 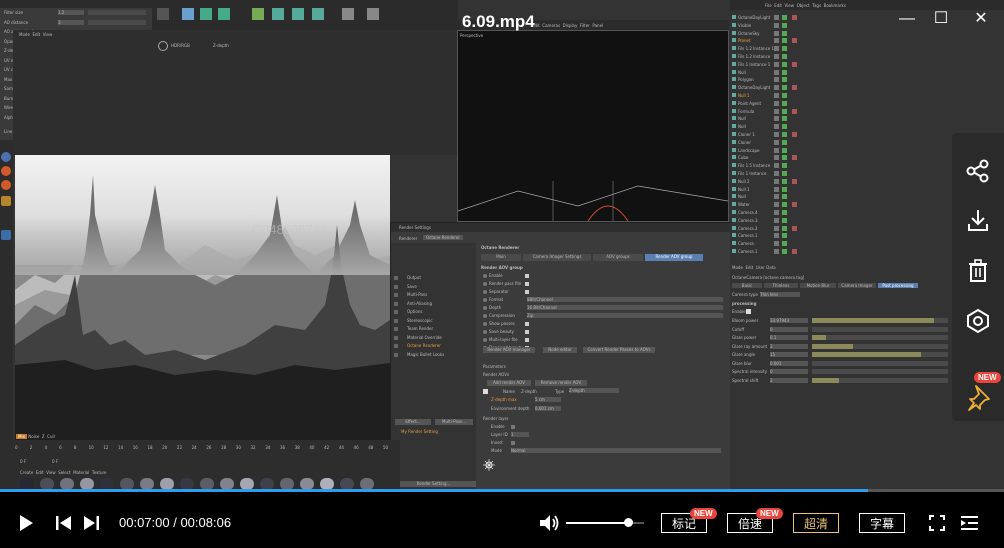 What do you see at coordinates (593, 126) in the screenshot?
I see `perspective-viewport: Perspective` at bounding box center [593, 126].